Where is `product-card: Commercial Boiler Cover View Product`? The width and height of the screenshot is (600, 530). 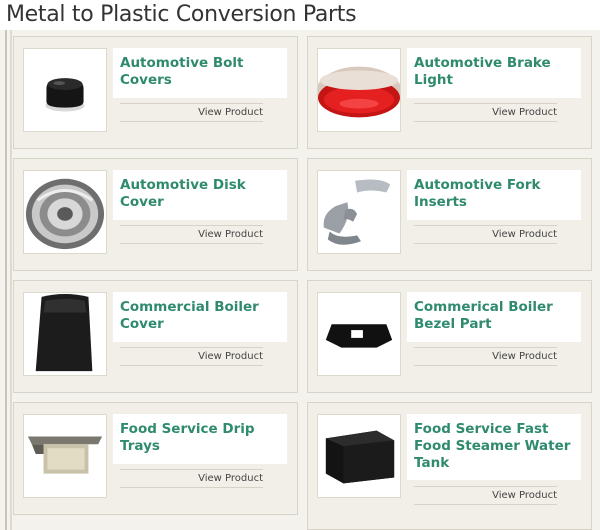
product-card: Commercial Boiler Cover View Product is located at coordinates (155, 336).